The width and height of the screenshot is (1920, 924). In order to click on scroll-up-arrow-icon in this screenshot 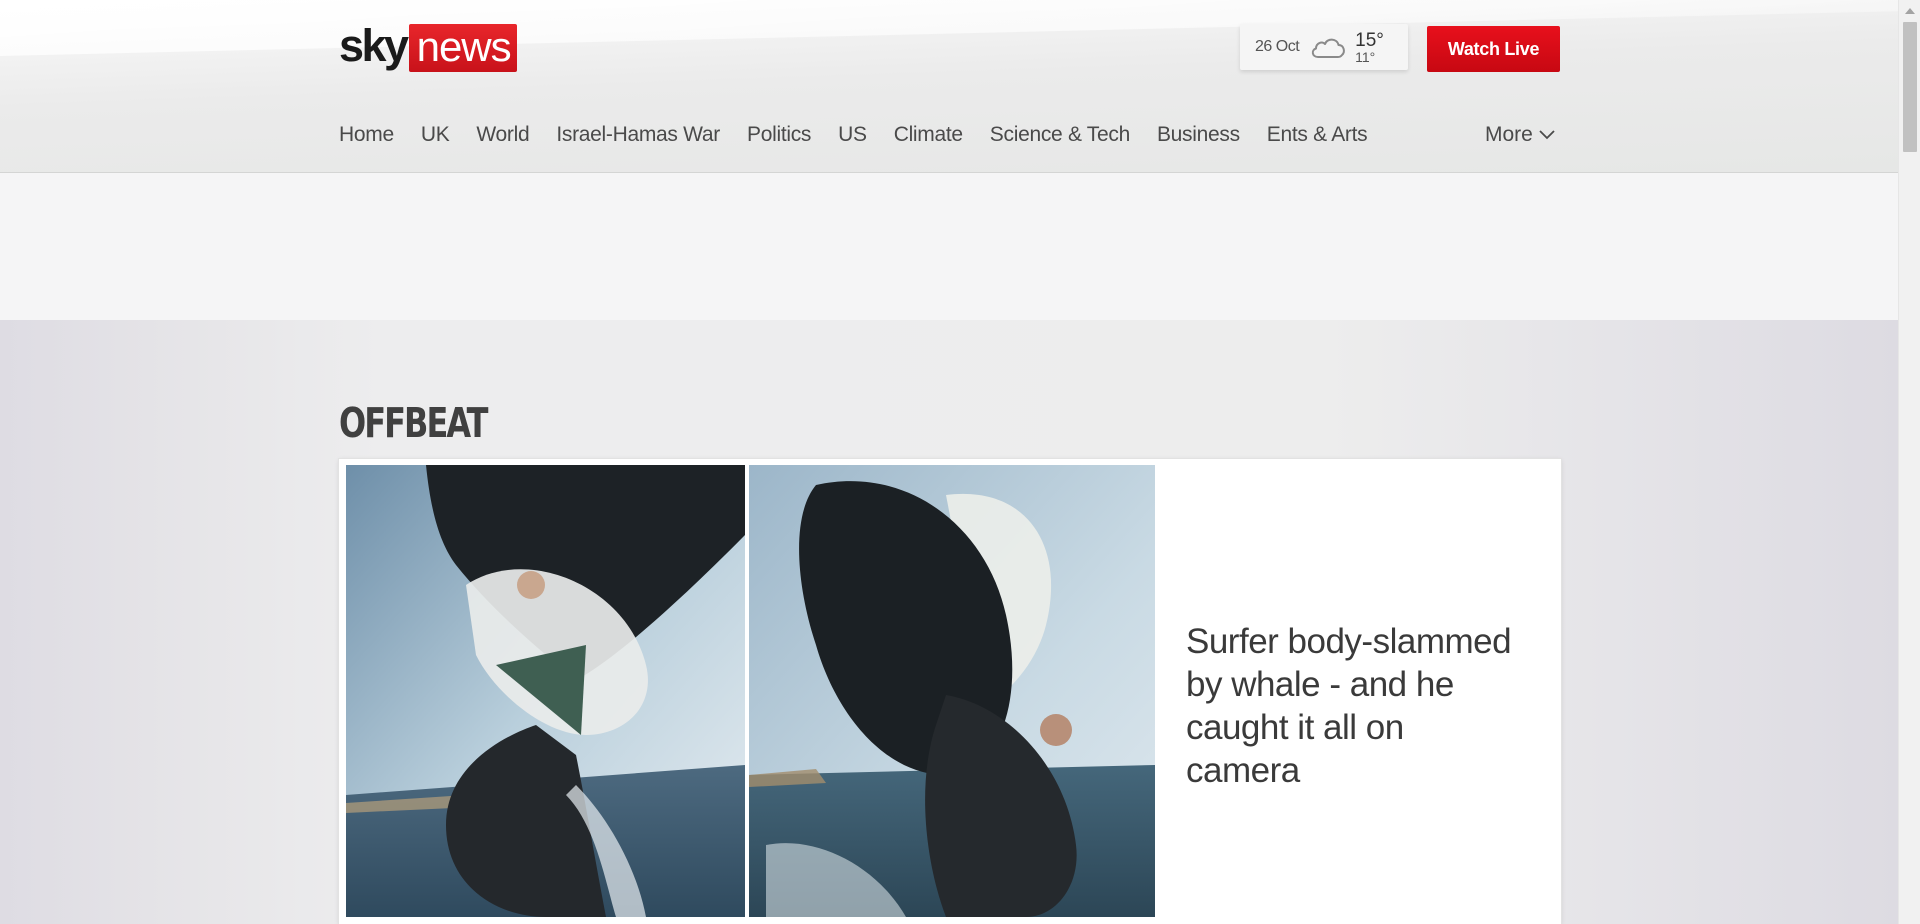, I will do `click(1910, 11)`.